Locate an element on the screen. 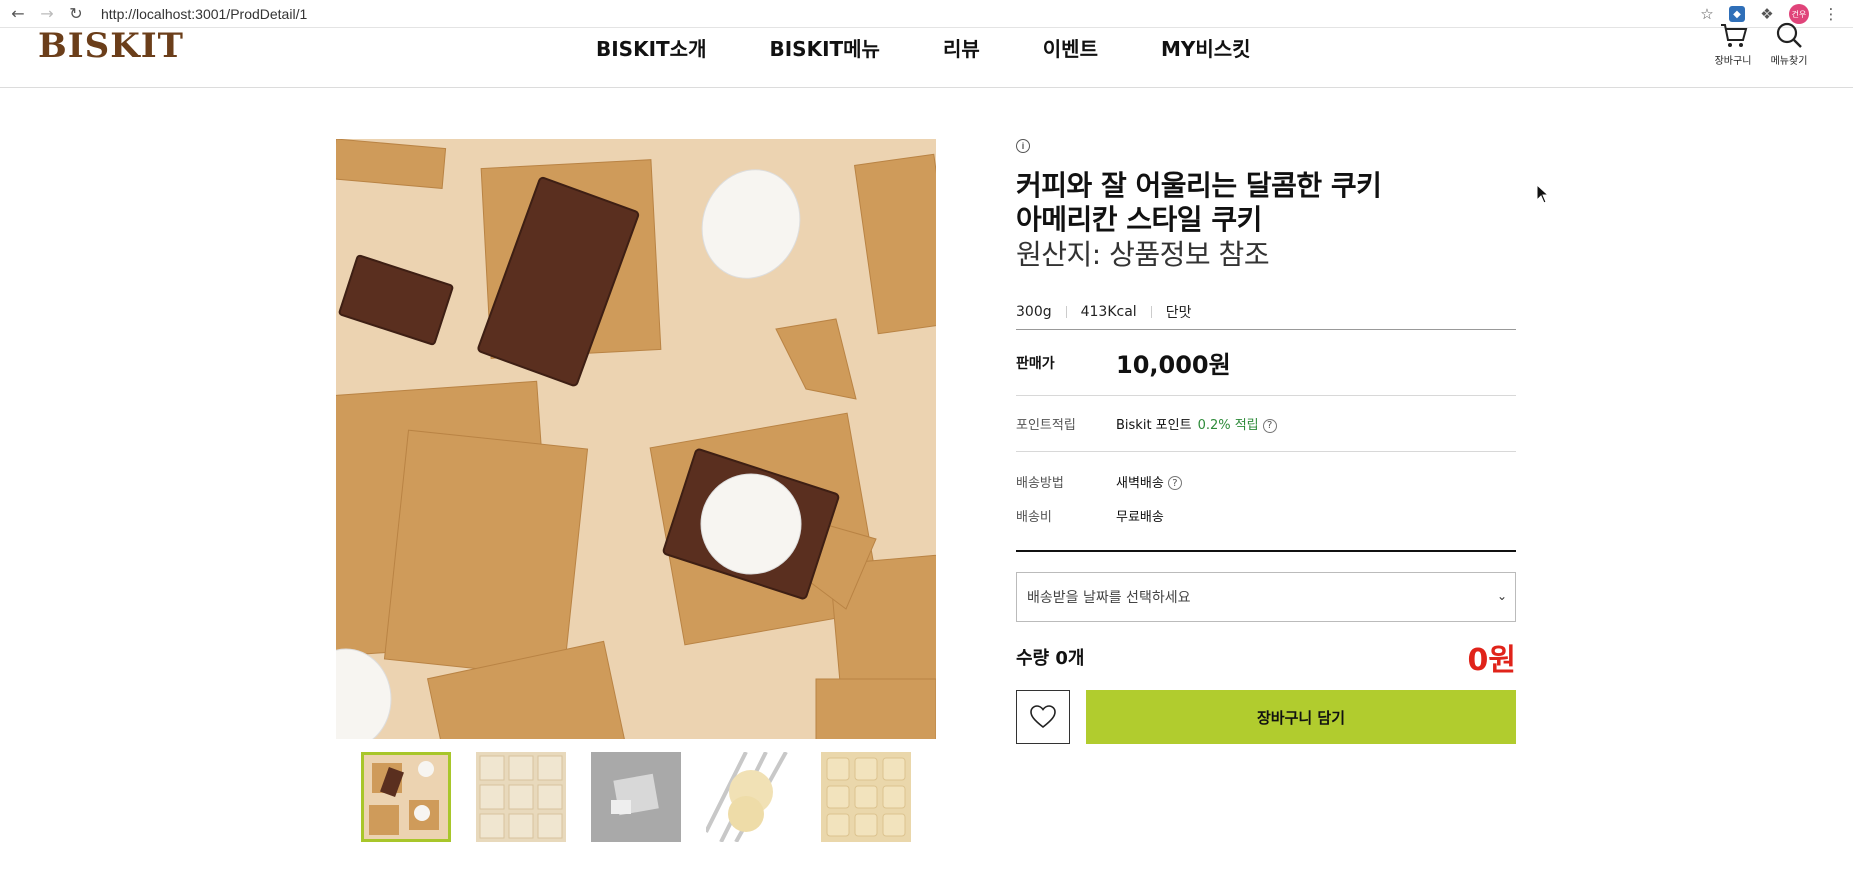 This screenshot has height=871, width=1853. price-row: 판매가 10,000원 is located at coordinates (1266, 362).